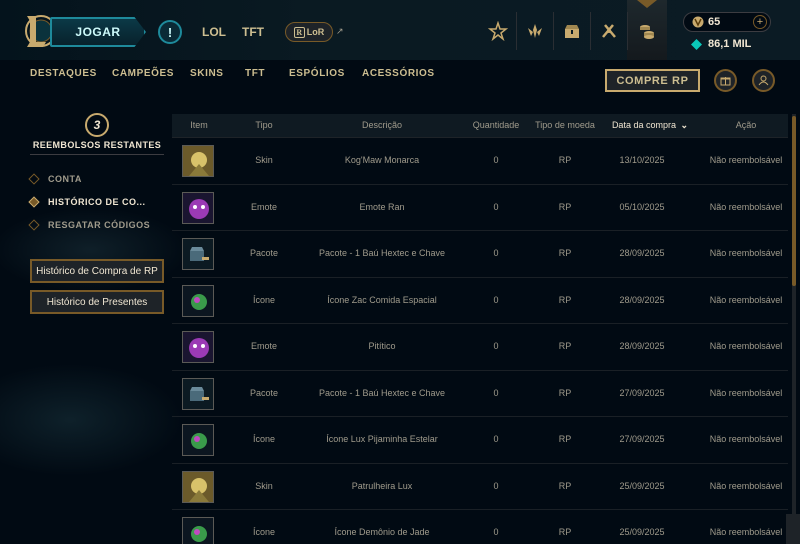 The height and width of the screenshot is (544, 800). Describe the element at coordinates (652, 80) in the screenshot. I see `buy-rp-button: COMPRE RP` at that location.